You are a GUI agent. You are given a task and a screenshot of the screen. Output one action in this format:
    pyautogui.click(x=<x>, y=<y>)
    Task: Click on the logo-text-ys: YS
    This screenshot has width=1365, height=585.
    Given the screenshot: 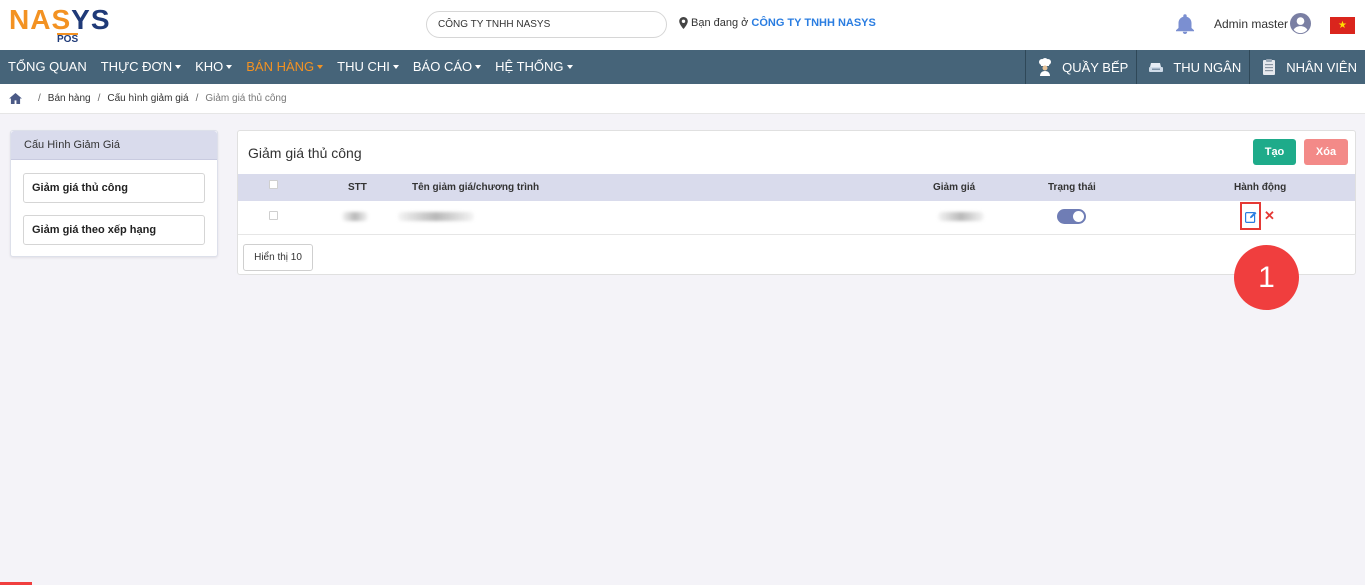 What is the action you would take?
    pyautogui.click(x=91, y=19)
    